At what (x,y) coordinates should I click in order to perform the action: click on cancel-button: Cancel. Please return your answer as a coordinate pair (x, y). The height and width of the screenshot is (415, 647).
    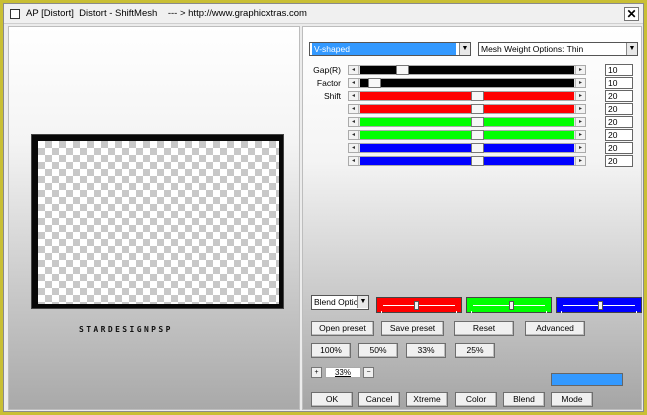
    Looking at the image, I should click on (379, 399).